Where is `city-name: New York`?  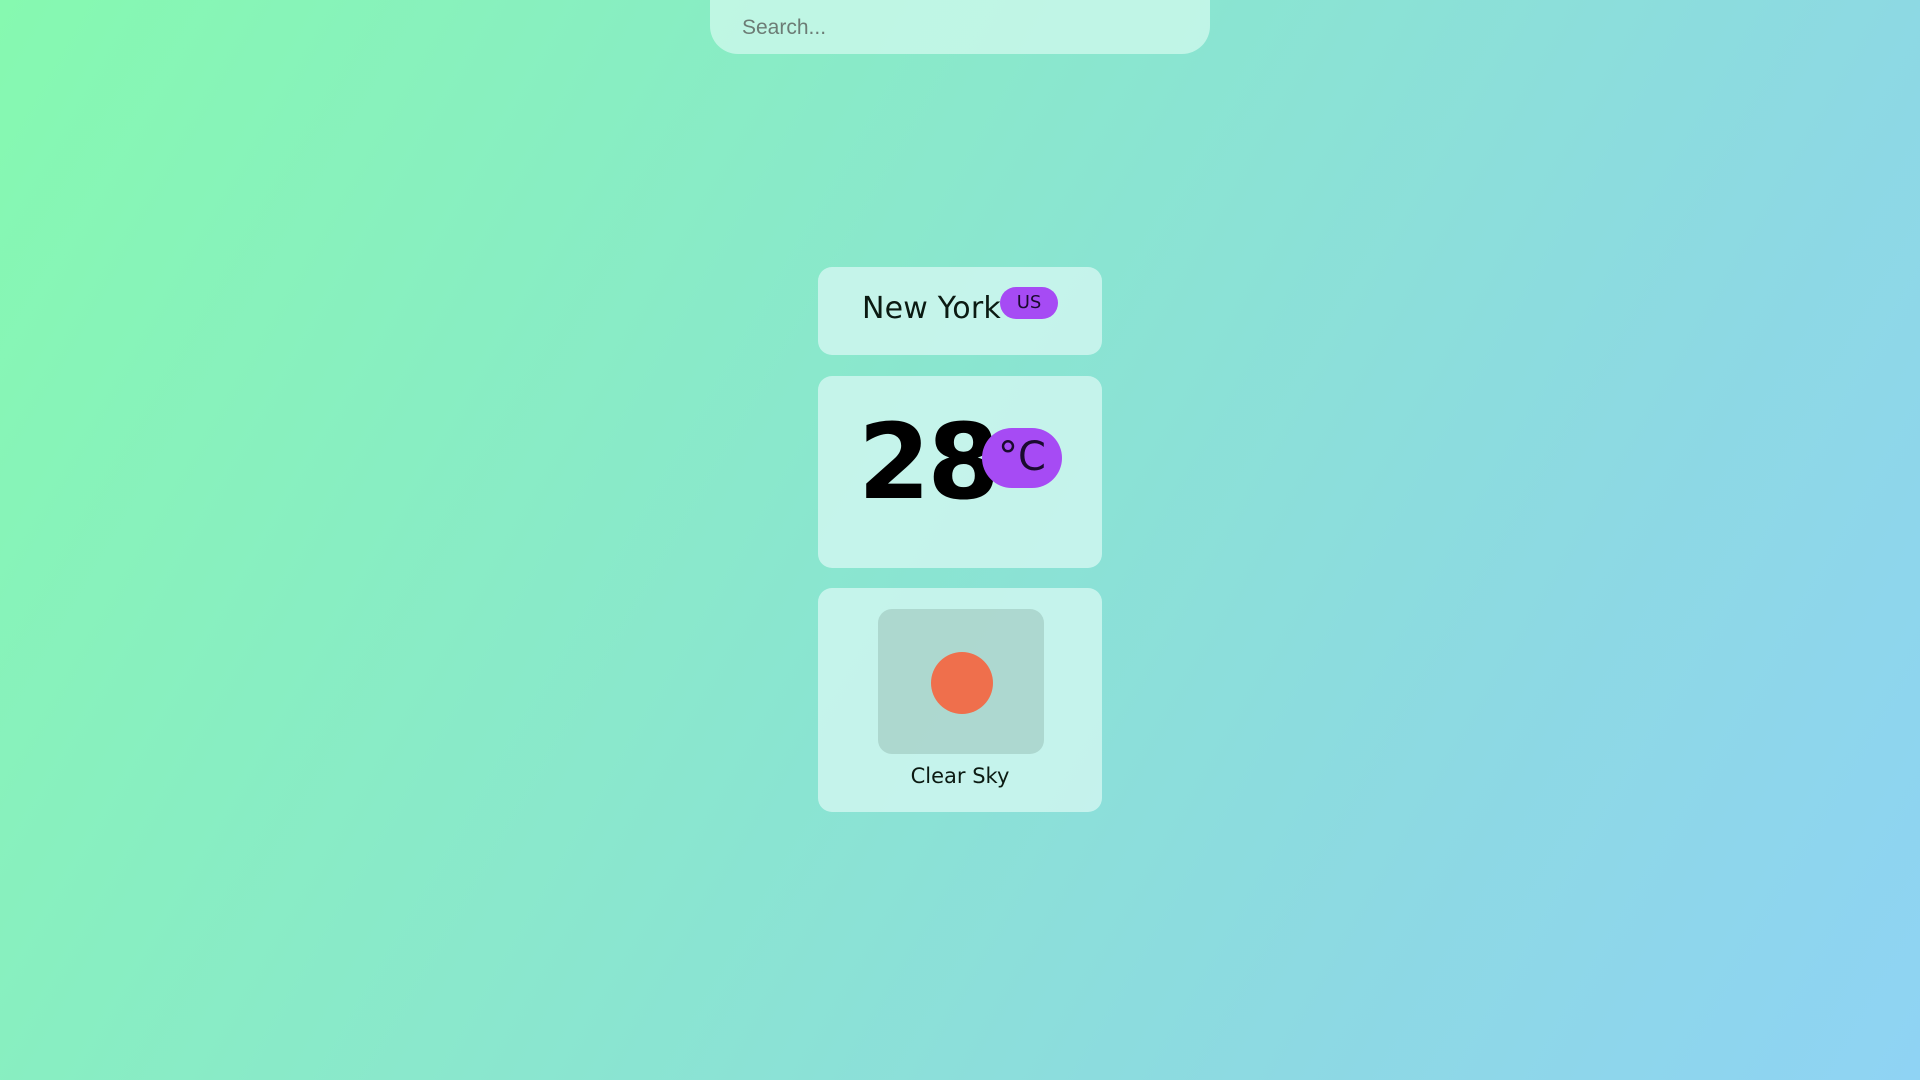 city-name: New York is located at coordinates (931, 308).